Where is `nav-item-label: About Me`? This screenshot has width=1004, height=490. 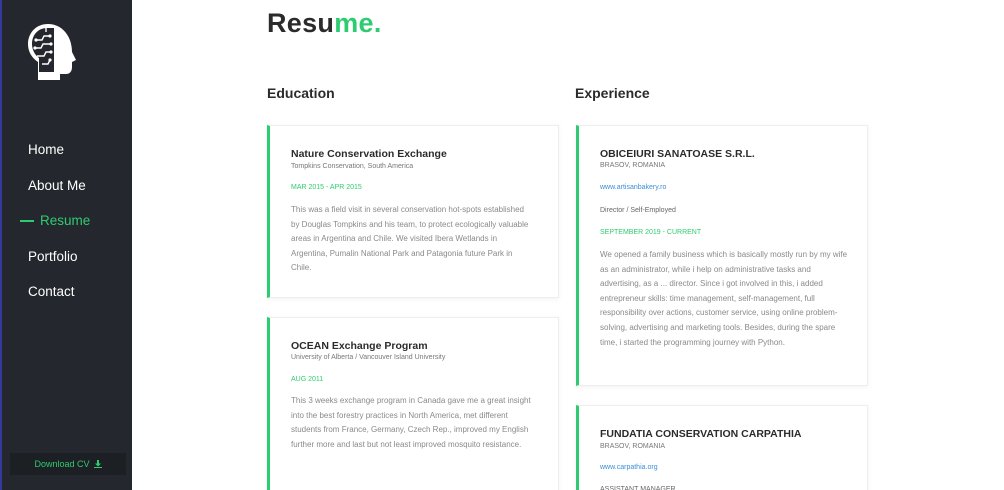
nav-item-label: About Me is located at coordinates (57, 185).